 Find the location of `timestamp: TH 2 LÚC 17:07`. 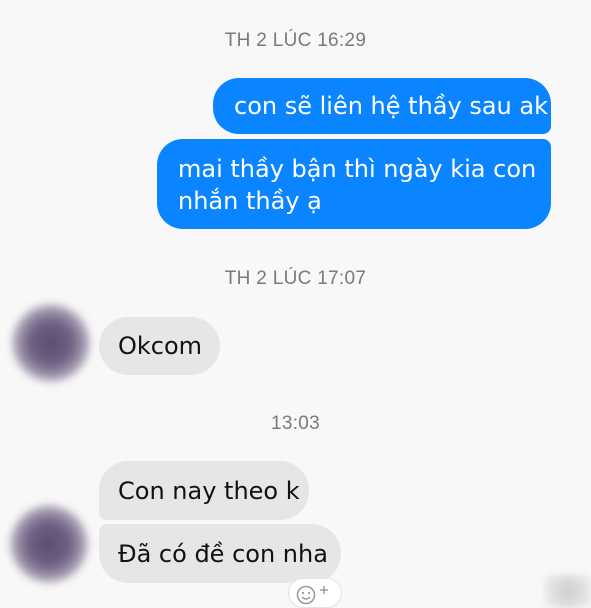

timestamp: TH 2 LÚC 17:07 is located at coordinates (295, 278).